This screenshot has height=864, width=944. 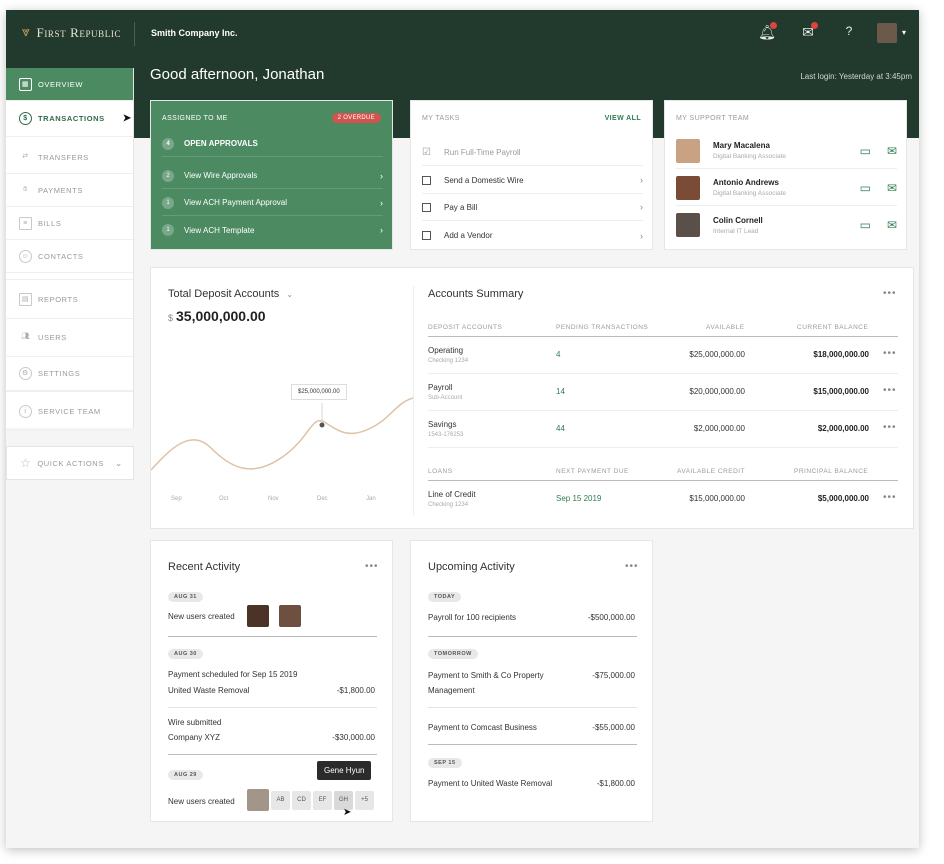 I want to click on task-label: Pay a Bill, so click(x=461, y=207).